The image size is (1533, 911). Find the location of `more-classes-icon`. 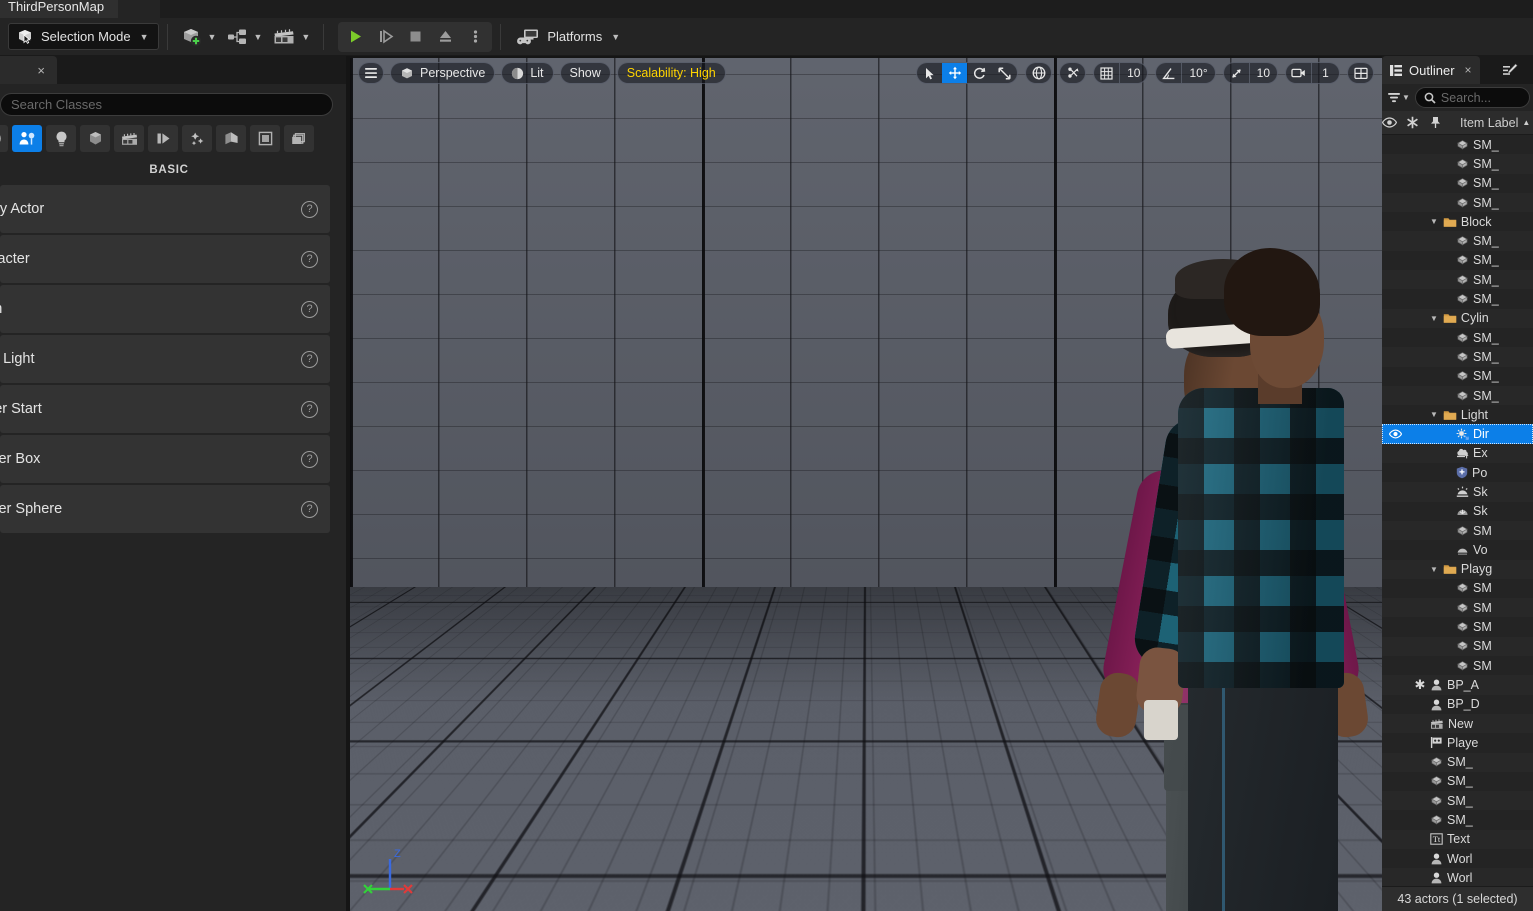

more-classes-icon is located at coordinates (299, 138).